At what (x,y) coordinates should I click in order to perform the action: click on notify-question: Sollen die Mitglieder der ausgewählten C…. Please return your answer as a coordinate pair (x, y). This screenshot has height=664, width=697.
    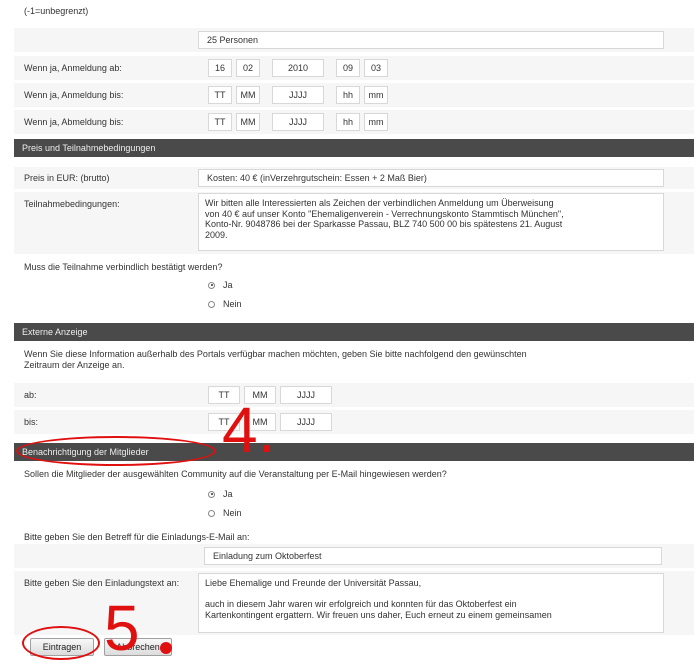
    Looking at the image, I should click on (235, 474).